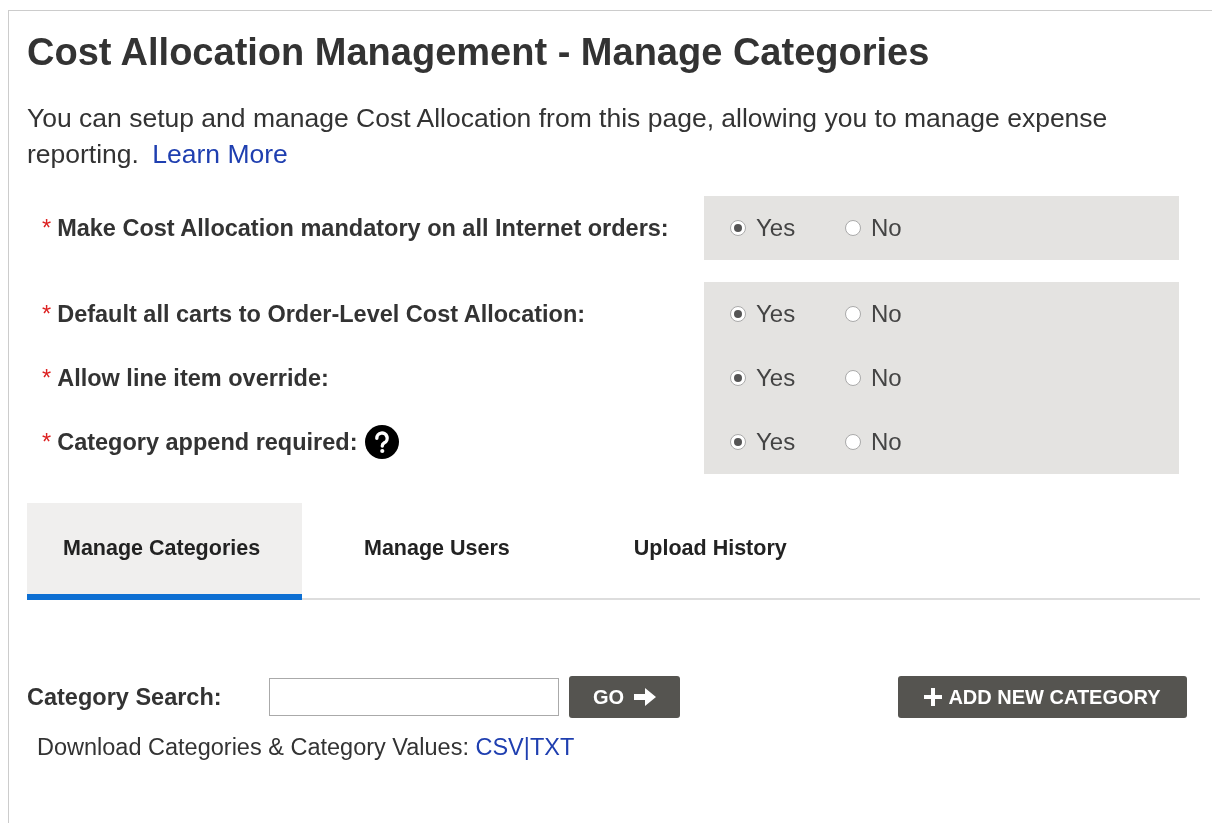  I want to click on search-label: Category Search:, so click(125, 697).